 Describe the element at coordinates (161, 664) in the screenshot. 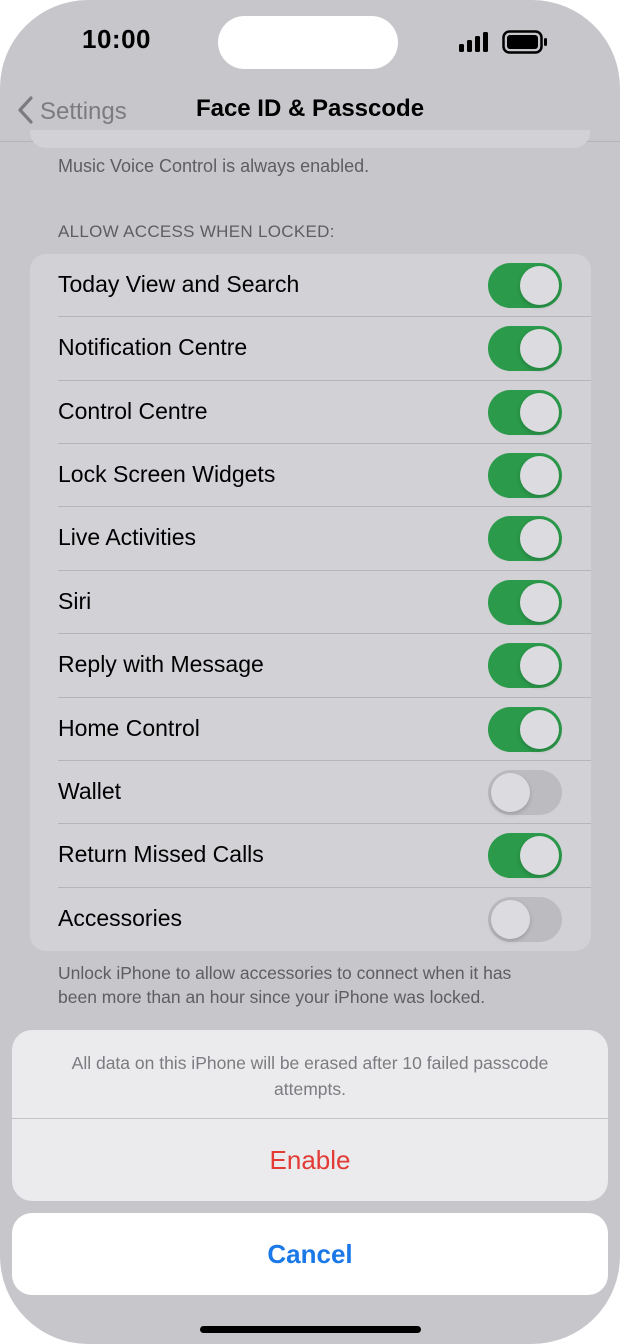

I see `list-item-label: Reply with Message` at that location.